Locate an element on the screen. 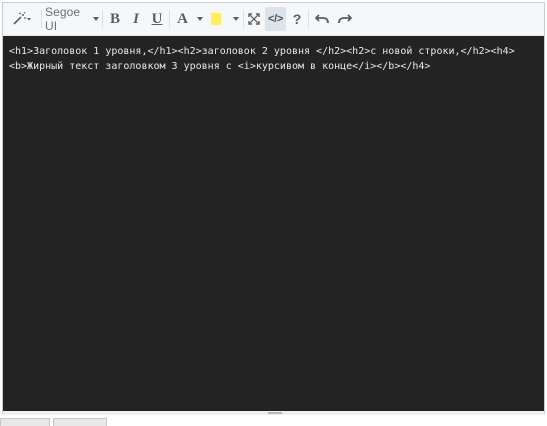 The image size is (547, 426). help-button: ? is located at coordinates (297, 19).